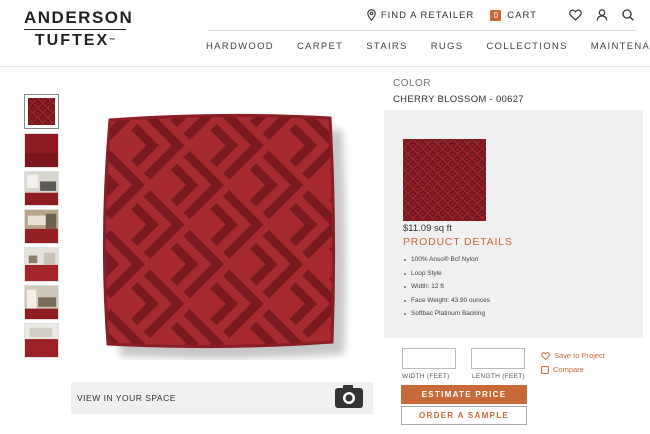 The height and width of the screenshot is (434, 650). Describe the element at coordinates (222, 398) in the screenshot. I see `view-in-your-space-button: VIEW IN YOUR SPACE` at that location.